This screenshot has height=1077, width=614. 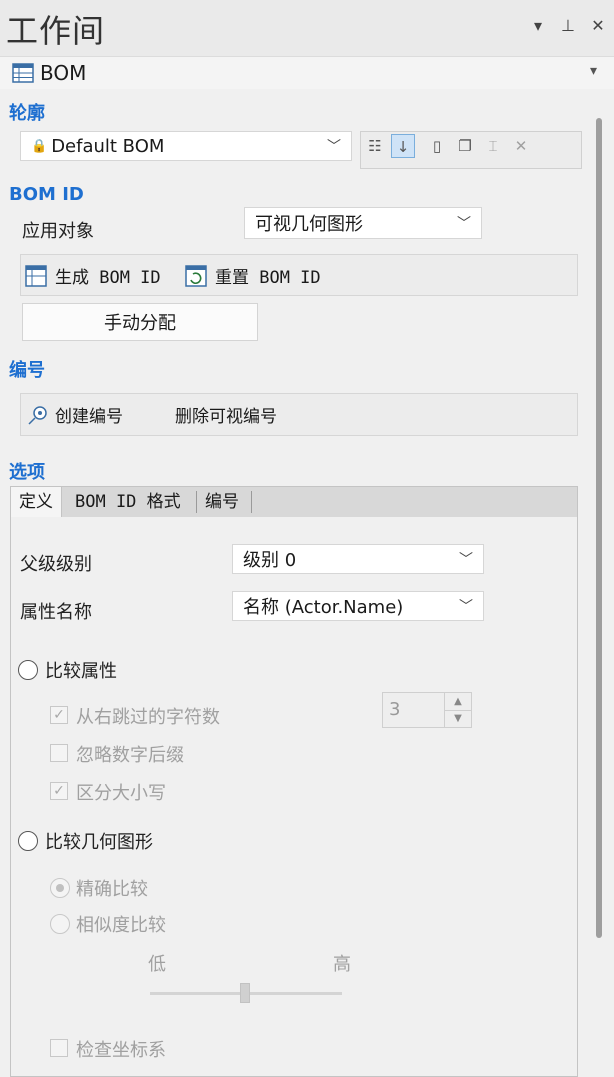 I want to click on tab-separator, so click(x=251, y=502).